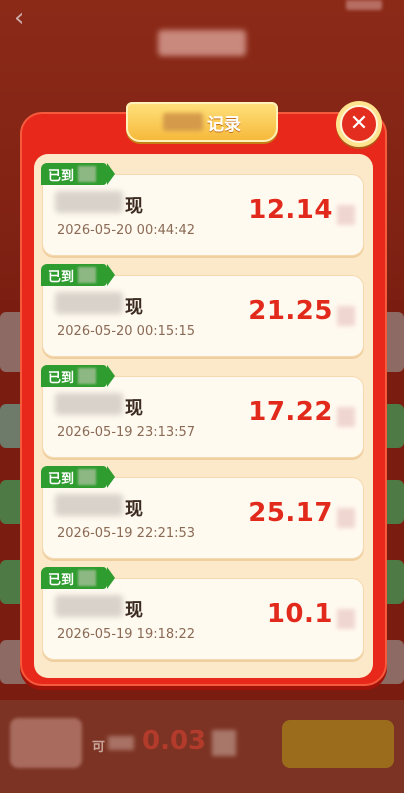 This screenshot has width=404, height=793. I want to click on top-right-blurred, so click(364, 5).